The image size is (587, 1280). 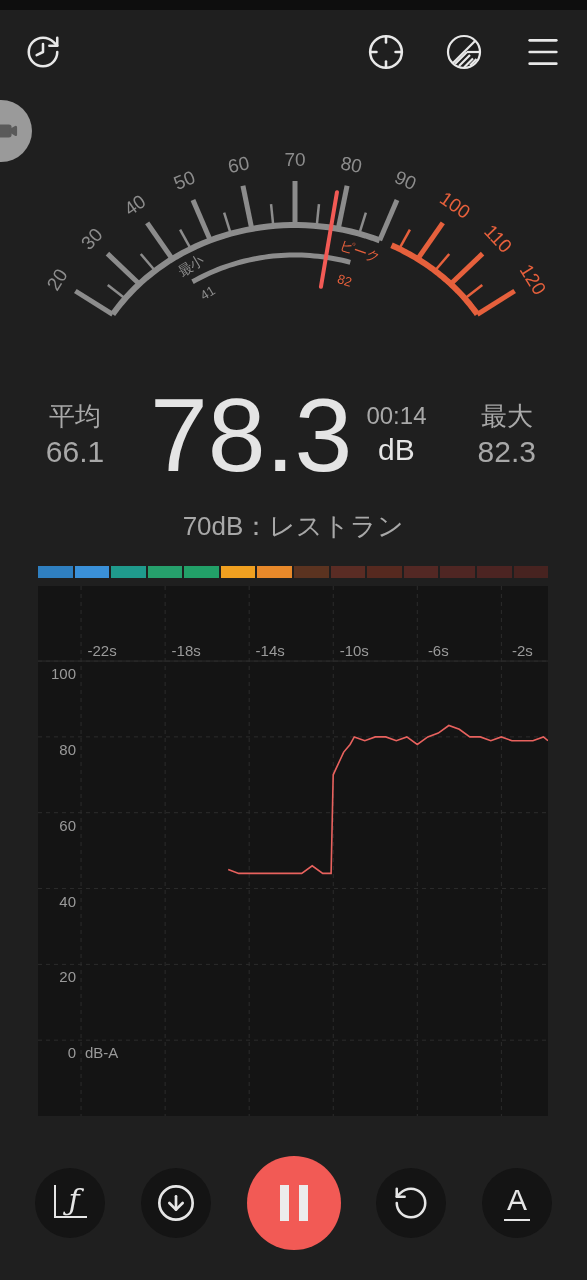 I want to click on y-tick-label: 100, so click(x=63, y=674).